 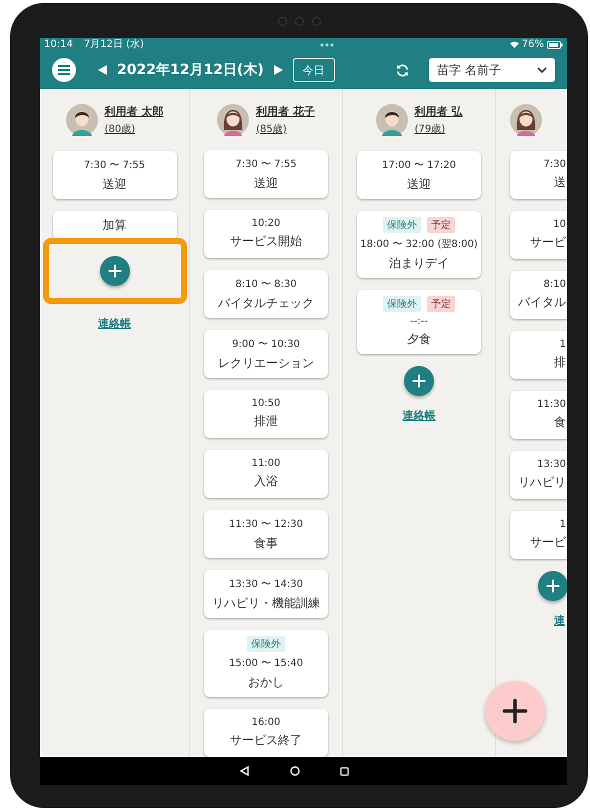 I want to click on schedule-title: バイタル, so click(x=542, y=302).